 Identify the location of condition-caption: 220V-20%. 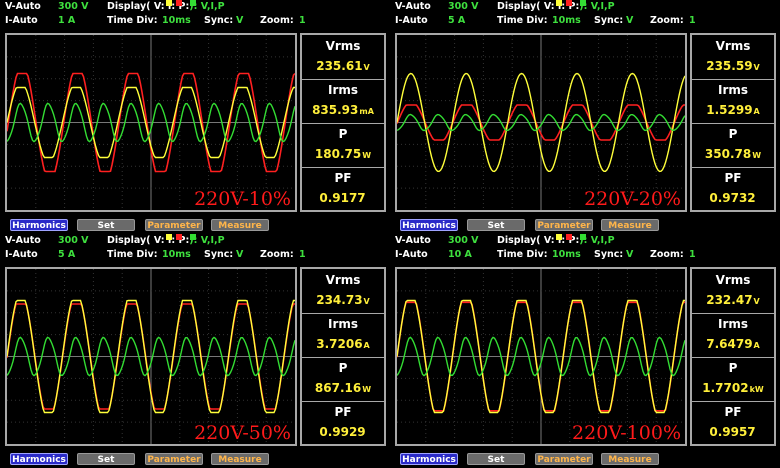
(632, 199).